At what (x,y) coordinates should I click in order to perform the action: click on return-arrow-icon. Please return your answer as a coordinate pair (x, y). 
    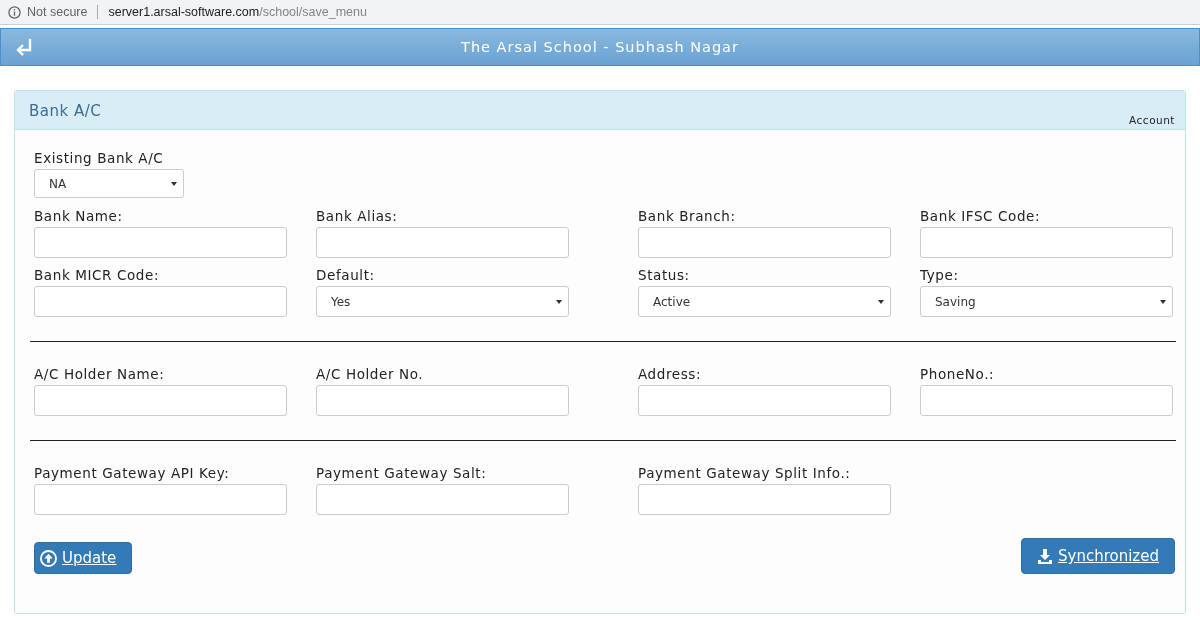
    Looking at the image, I should click on (24, 47).